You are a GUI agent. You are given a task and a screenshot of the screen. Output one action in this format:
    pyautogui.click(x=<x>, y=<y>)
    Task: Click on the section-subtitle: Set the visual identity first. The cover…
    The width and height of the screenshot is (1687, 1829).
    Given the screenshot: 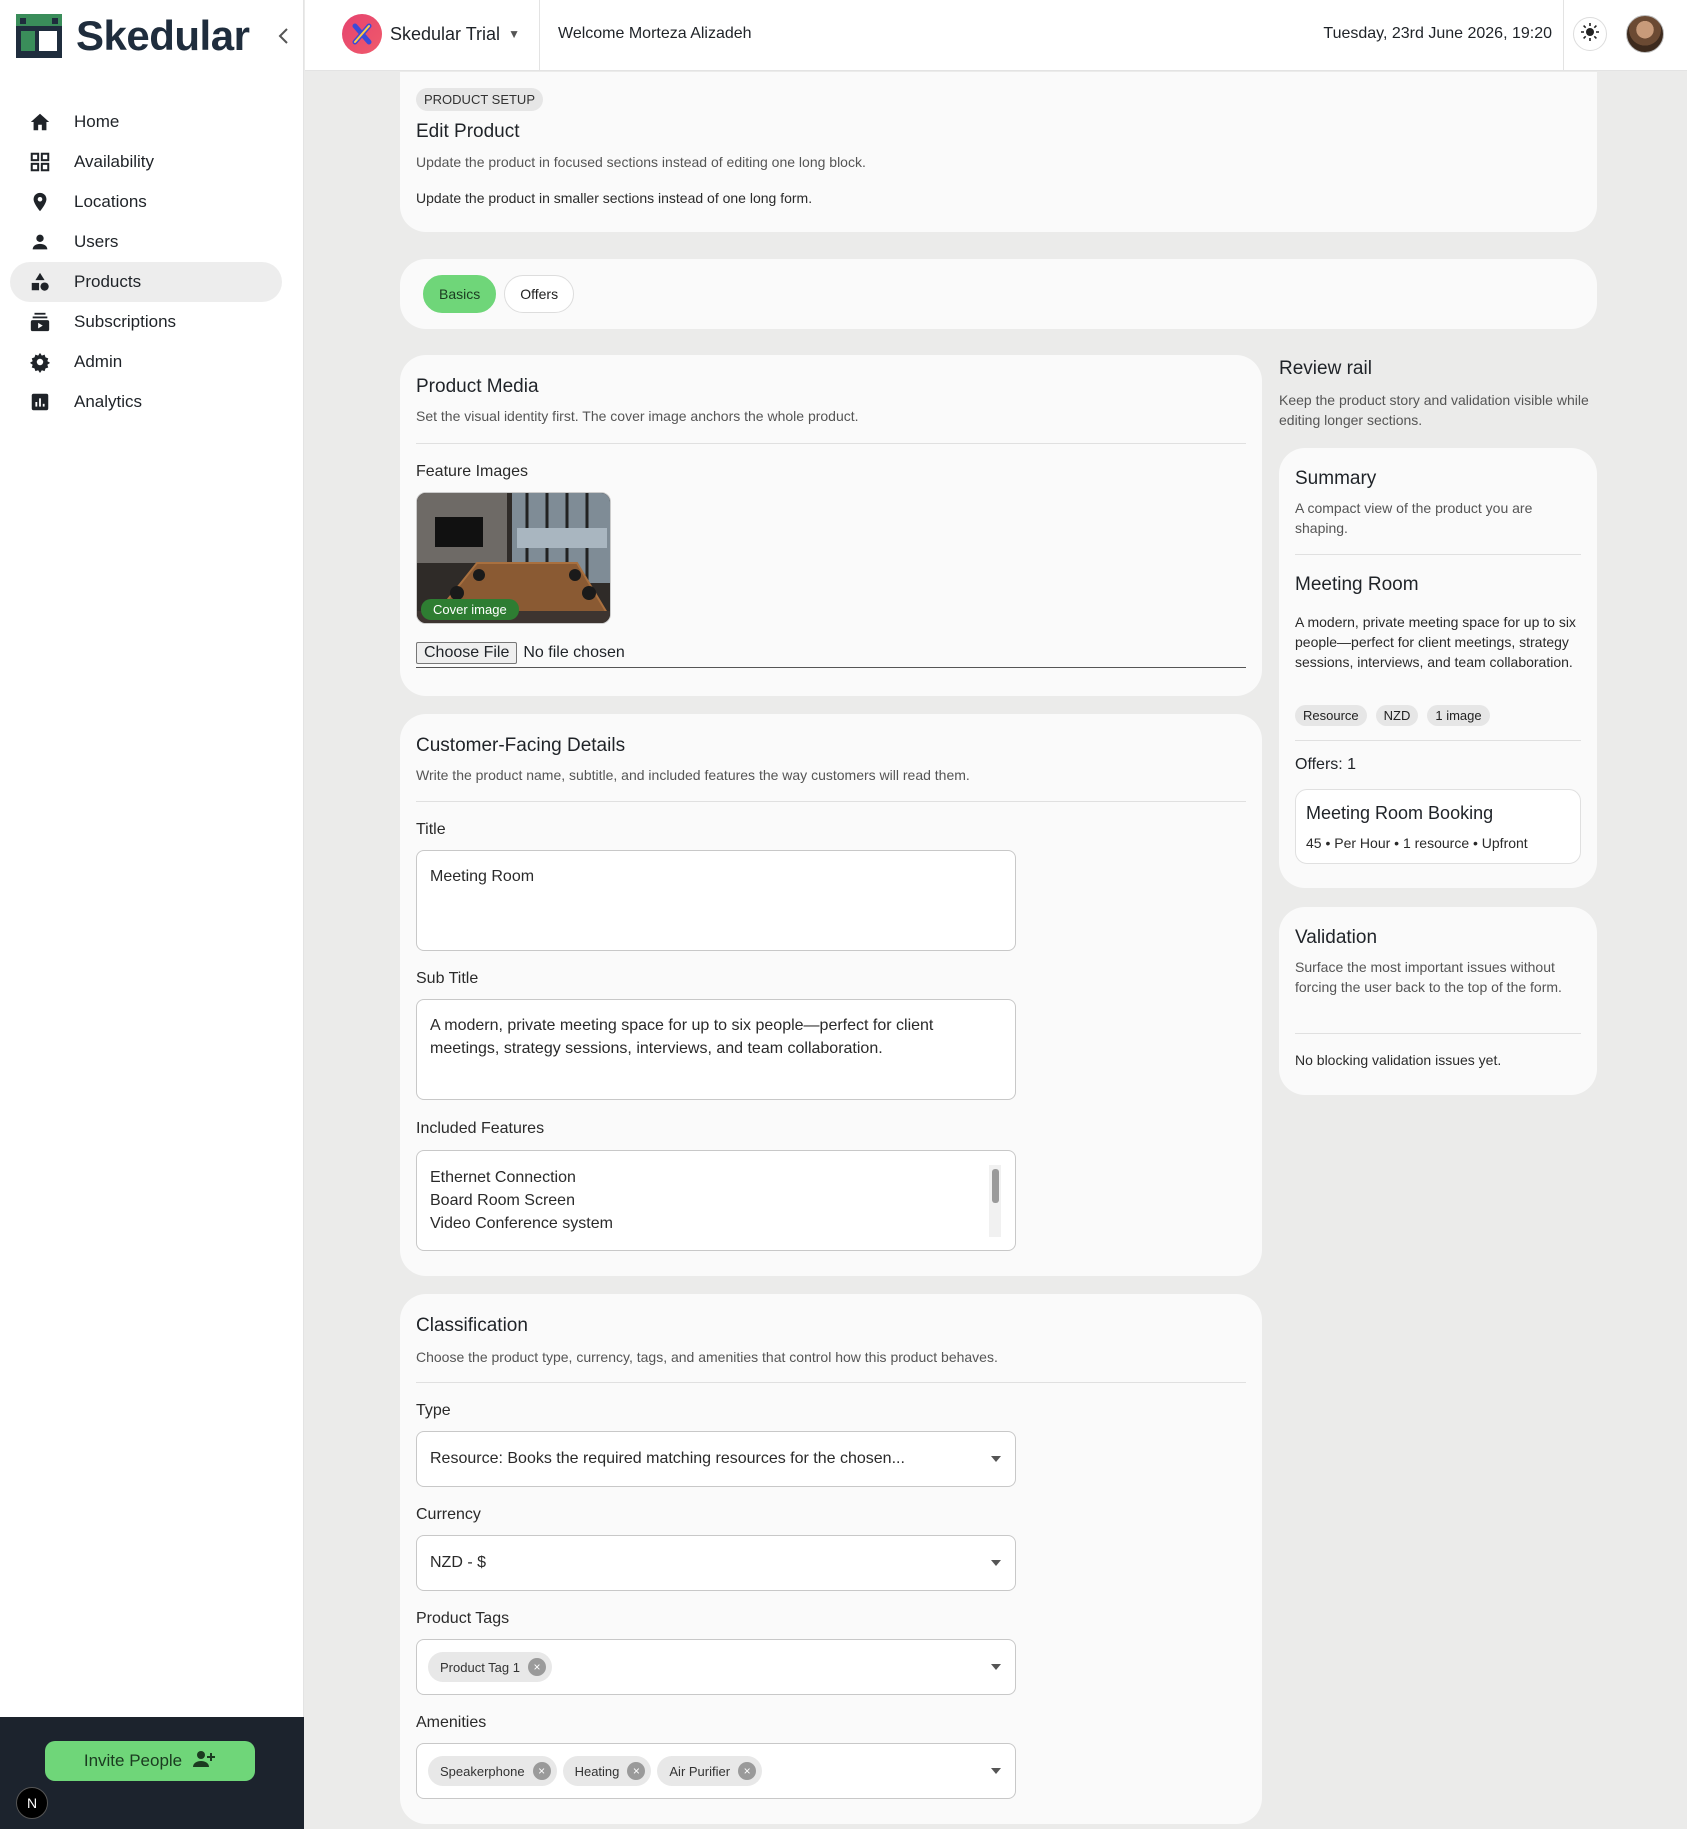 What is the action you would take?
    pyautogui.click(x=637, y=416)
    